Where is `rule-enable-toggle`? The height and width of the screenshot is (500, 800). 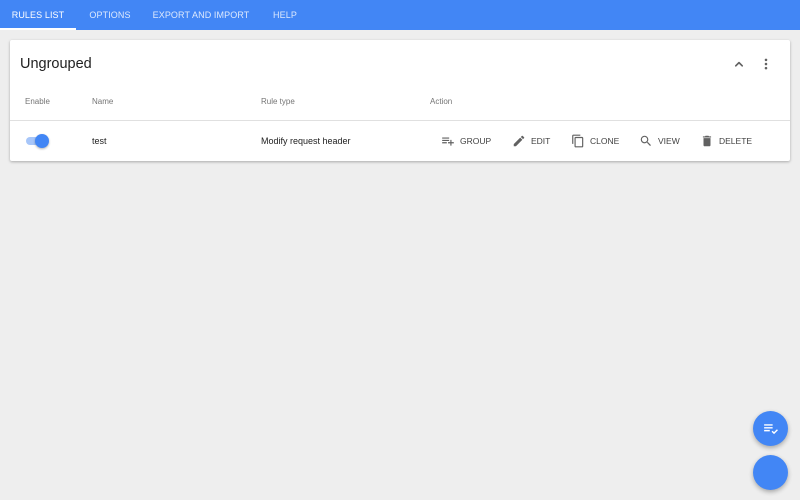
rule-enable-toggle is located at coordinates (37, 141).